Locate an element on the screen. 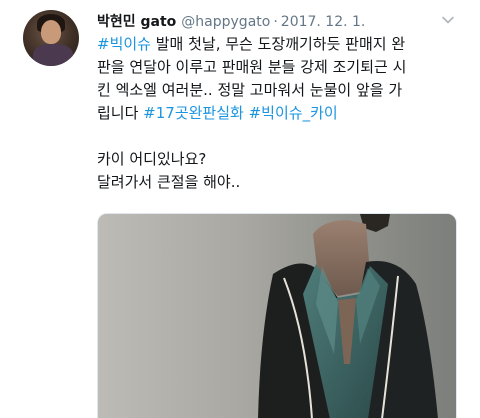 The width and height of the screenshot is (480, 418). tweet-text-line: 킨 엑소엘 여러분.. 정말 고마워서 눈물이 앞을 가 is located at coordinates (281, 90).